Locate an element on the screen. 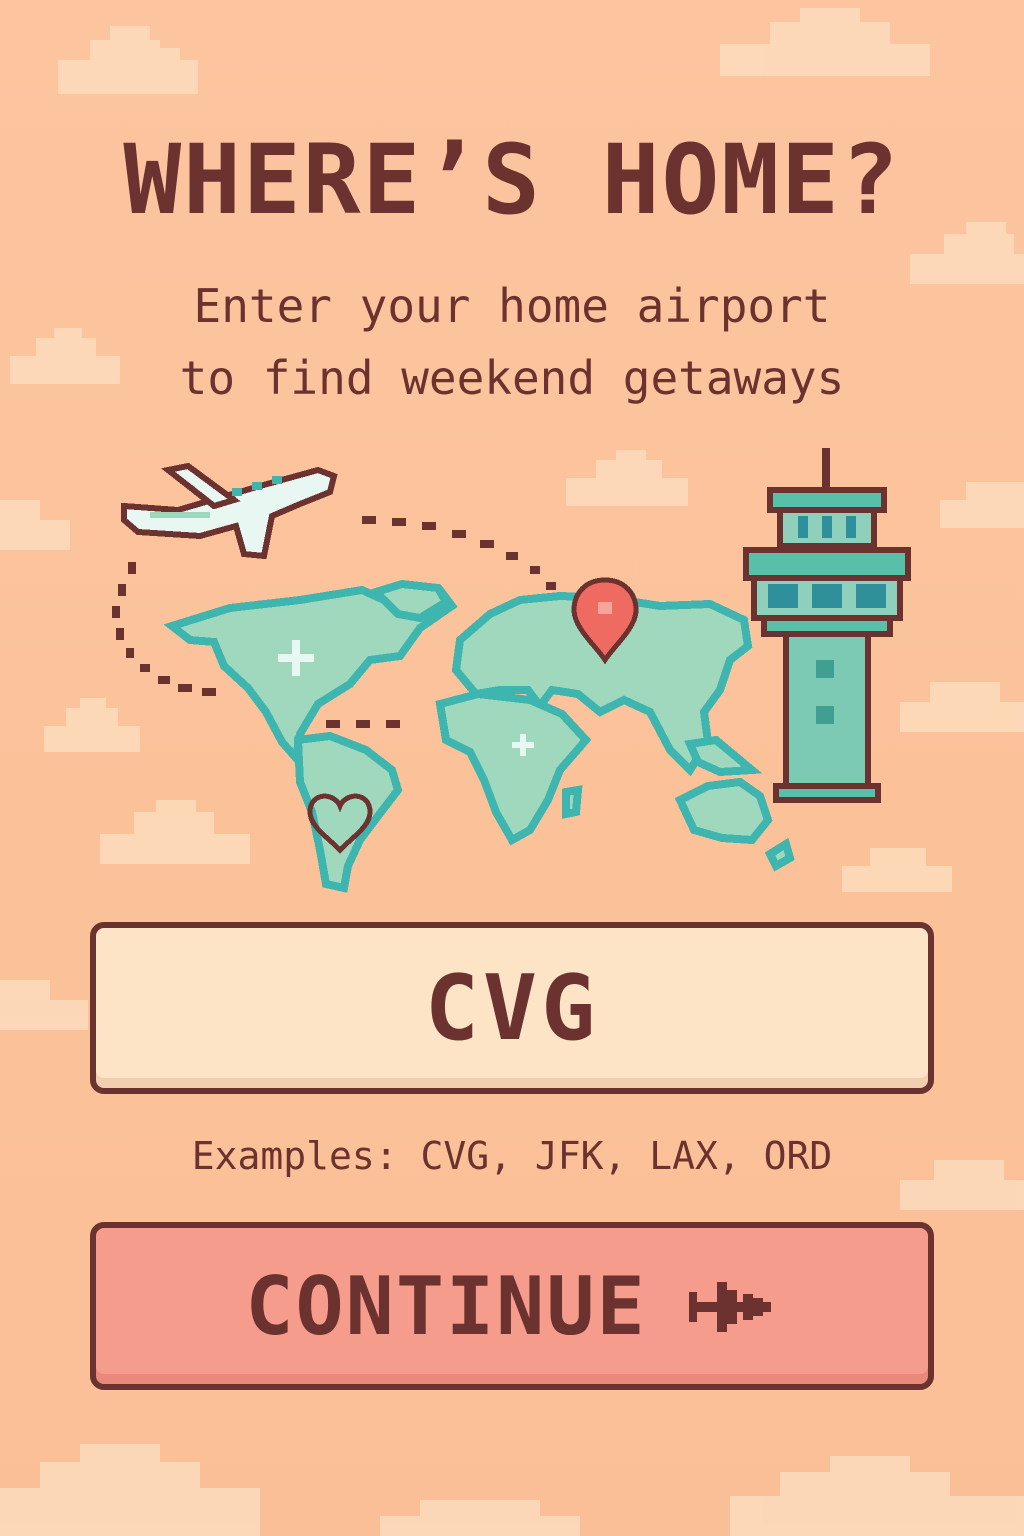  world-map is located at coordinates (479, 736).